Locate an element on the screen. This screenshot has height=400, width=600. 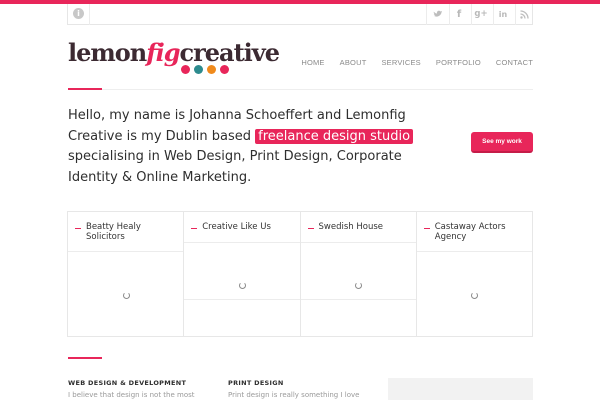
intro-highlight: freelance design studio is located at coordinates (334, 136).